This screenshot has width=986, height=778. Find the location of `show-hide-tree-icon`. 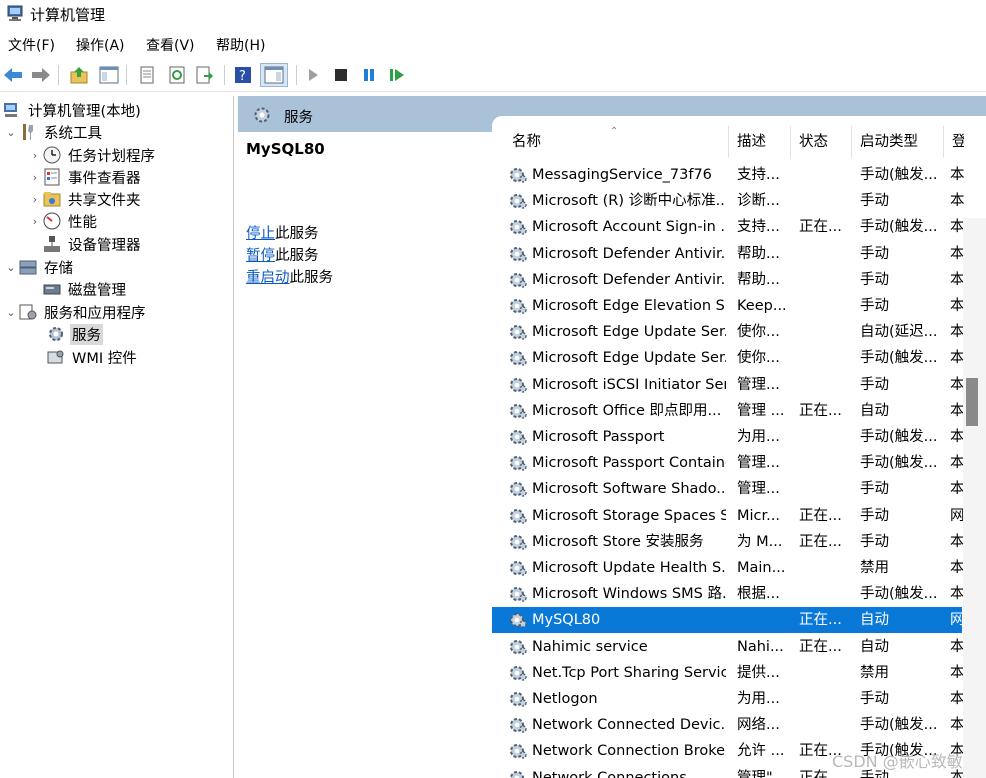

show-hide-tree-icon is located at coordinates (109, 75).